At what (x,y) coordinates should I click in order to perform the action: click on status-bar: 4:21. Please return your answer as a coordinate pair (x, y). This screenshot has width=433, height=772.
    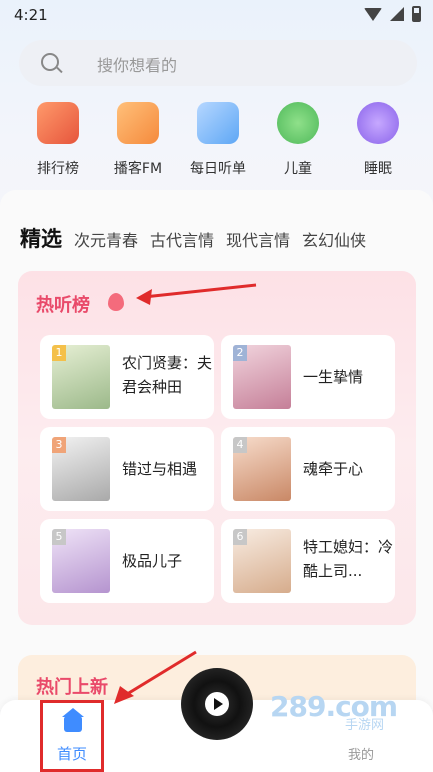
    Looking at the image, I should click on (216, 15).